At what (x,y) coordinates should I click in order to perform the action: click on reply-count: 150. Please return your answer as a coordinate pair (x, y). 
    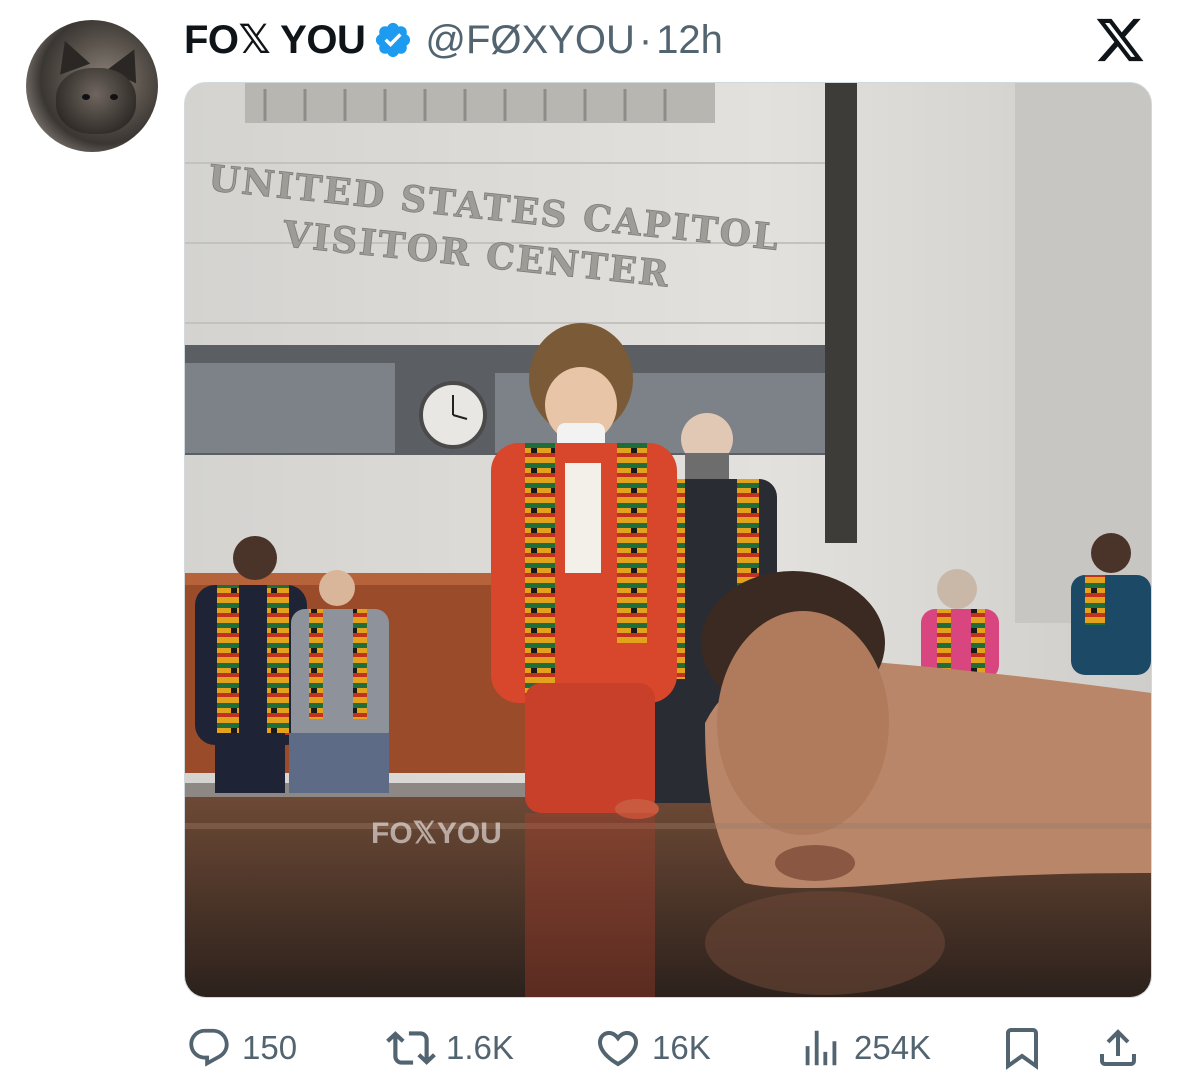
    Looking at the image, I should click on (270, 1047).